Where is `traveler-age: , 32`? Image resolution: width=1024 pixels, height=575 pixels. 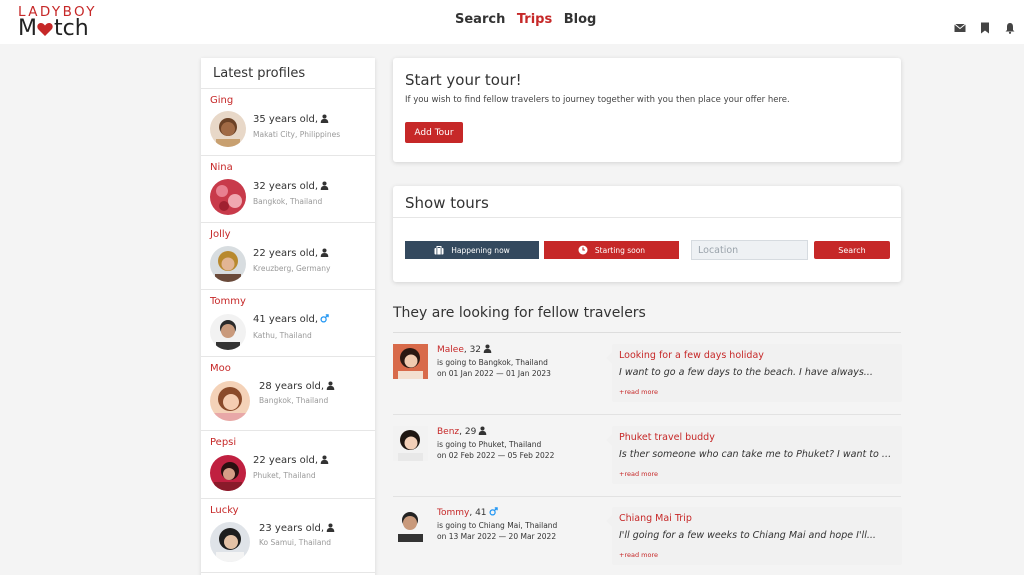 traveler-age: , 32 is located at coordinates (472, 350).